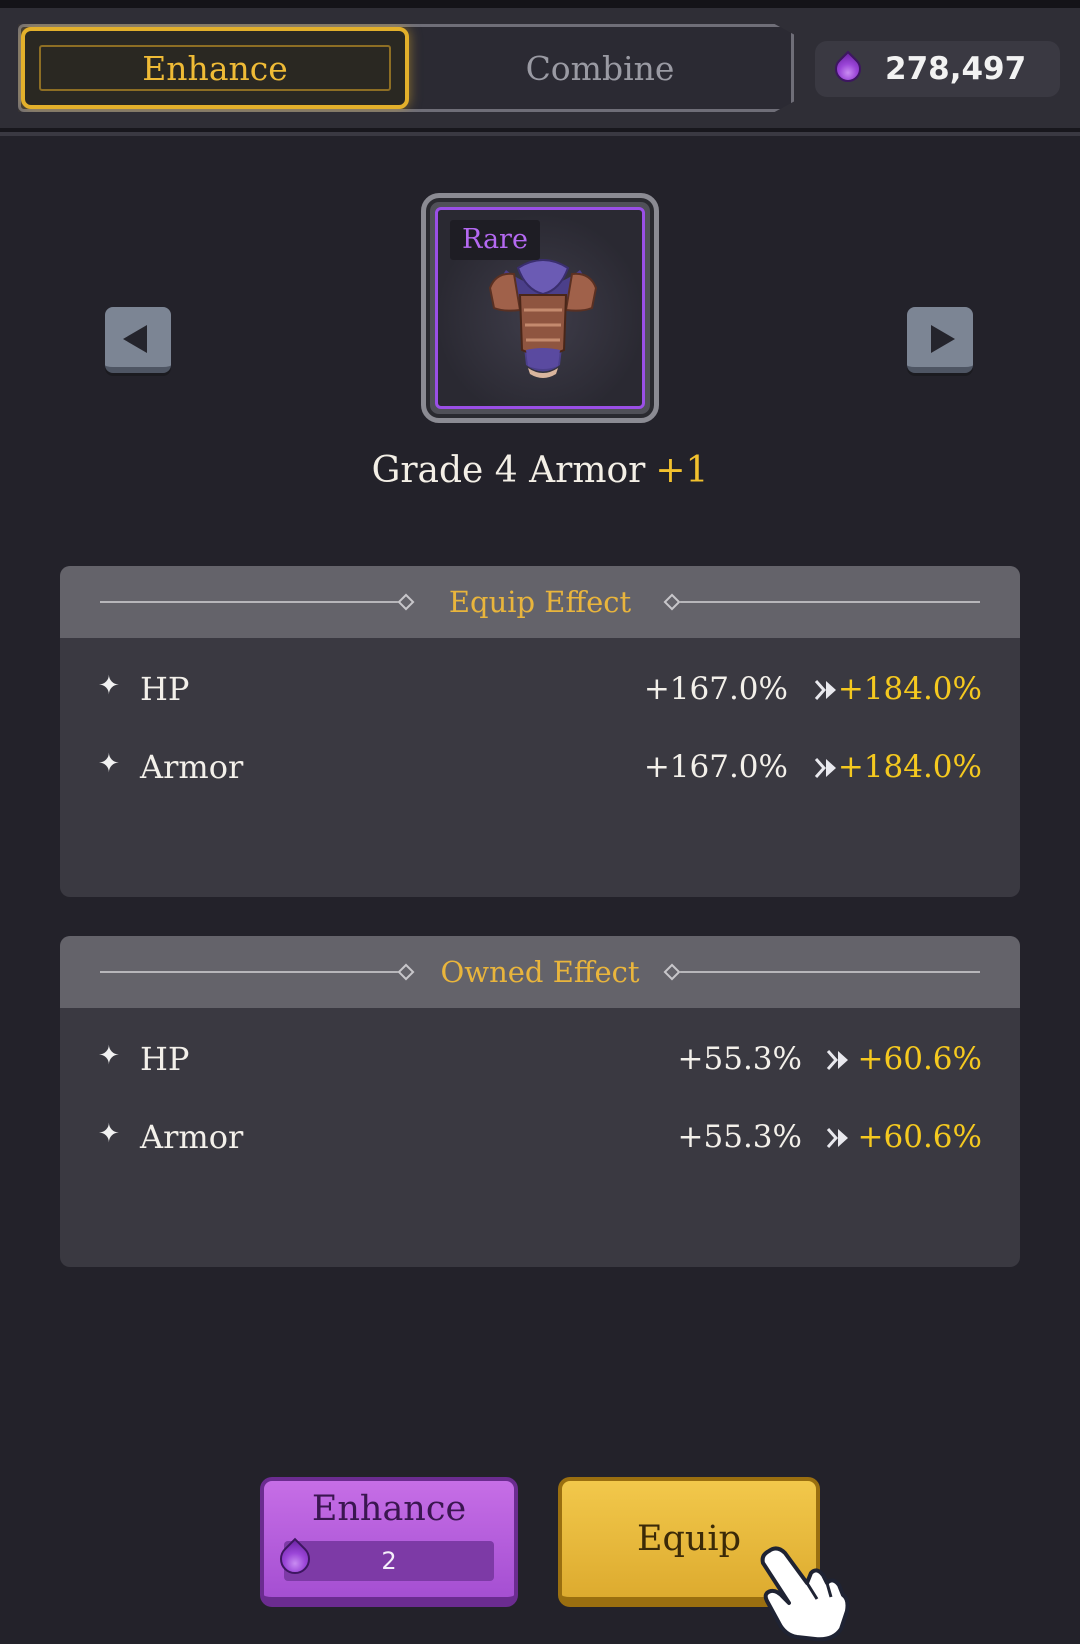 This screenshot has width=1080, height=1644. I want to click on tab-group: Enhance Combine, so click(406, 68).